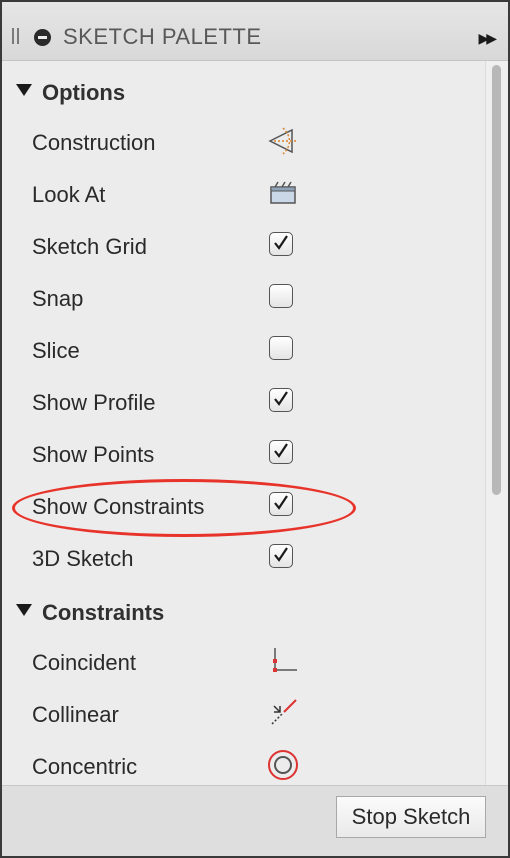 The image size is (510, 858). What do you see at coordinates (42, 37) in the screenshot?
I see `collapse-icon` at bounding box center [42, 37].